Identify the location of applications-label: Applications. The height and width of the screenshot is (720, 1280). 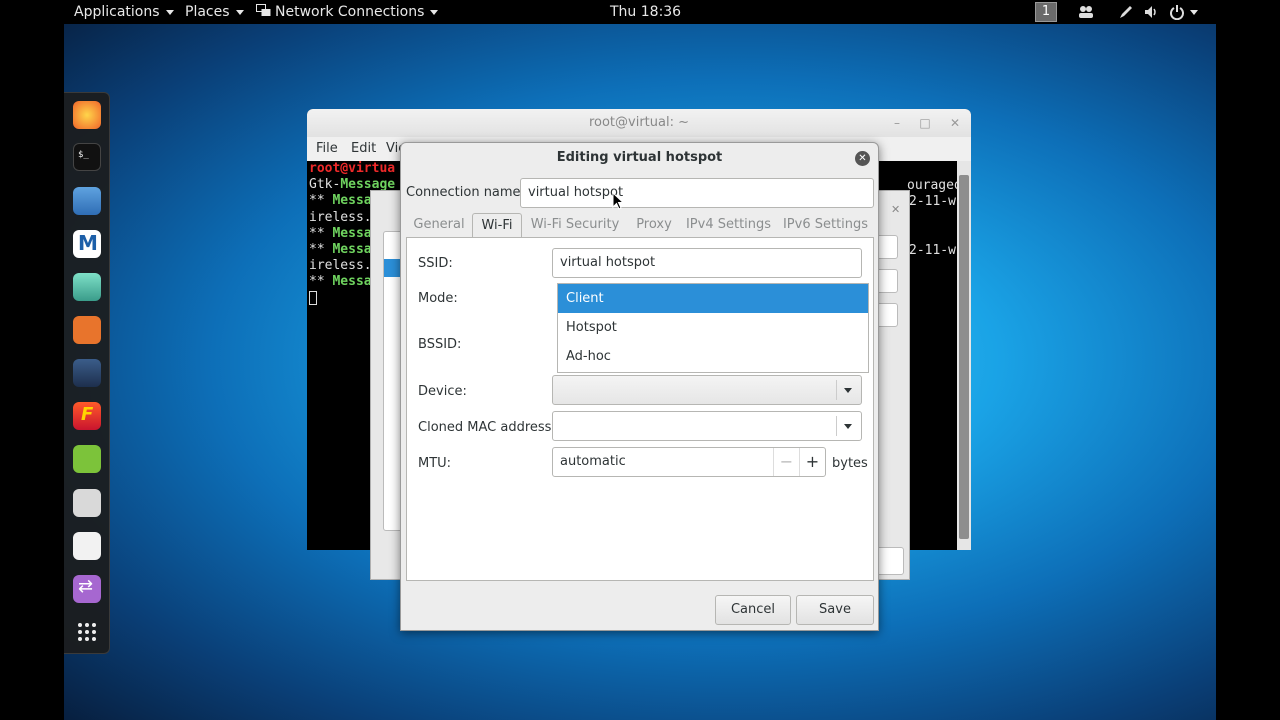
(117, 12).